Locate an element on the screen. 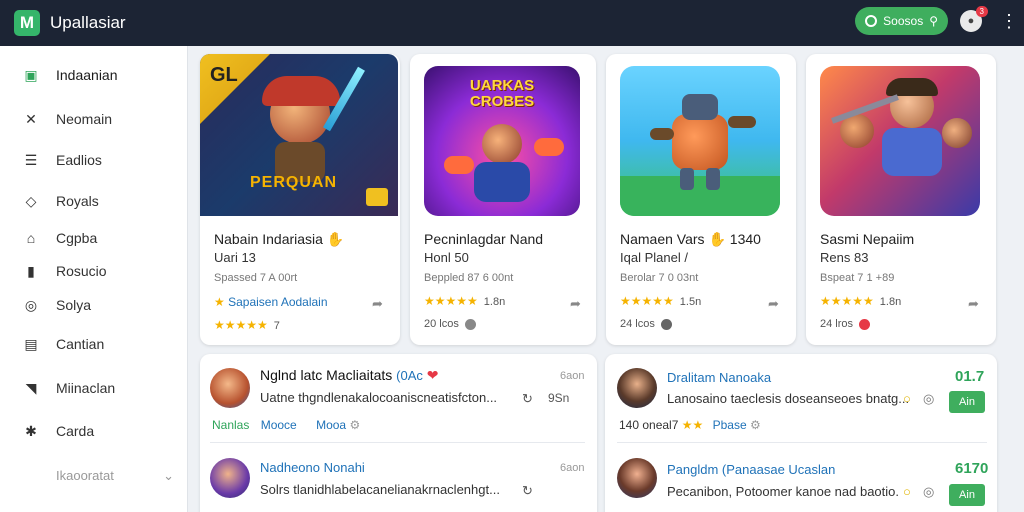 The image size is (1024, 512). sidebar-item-1: ✕ Neomain is located at coordinates (67, 119).